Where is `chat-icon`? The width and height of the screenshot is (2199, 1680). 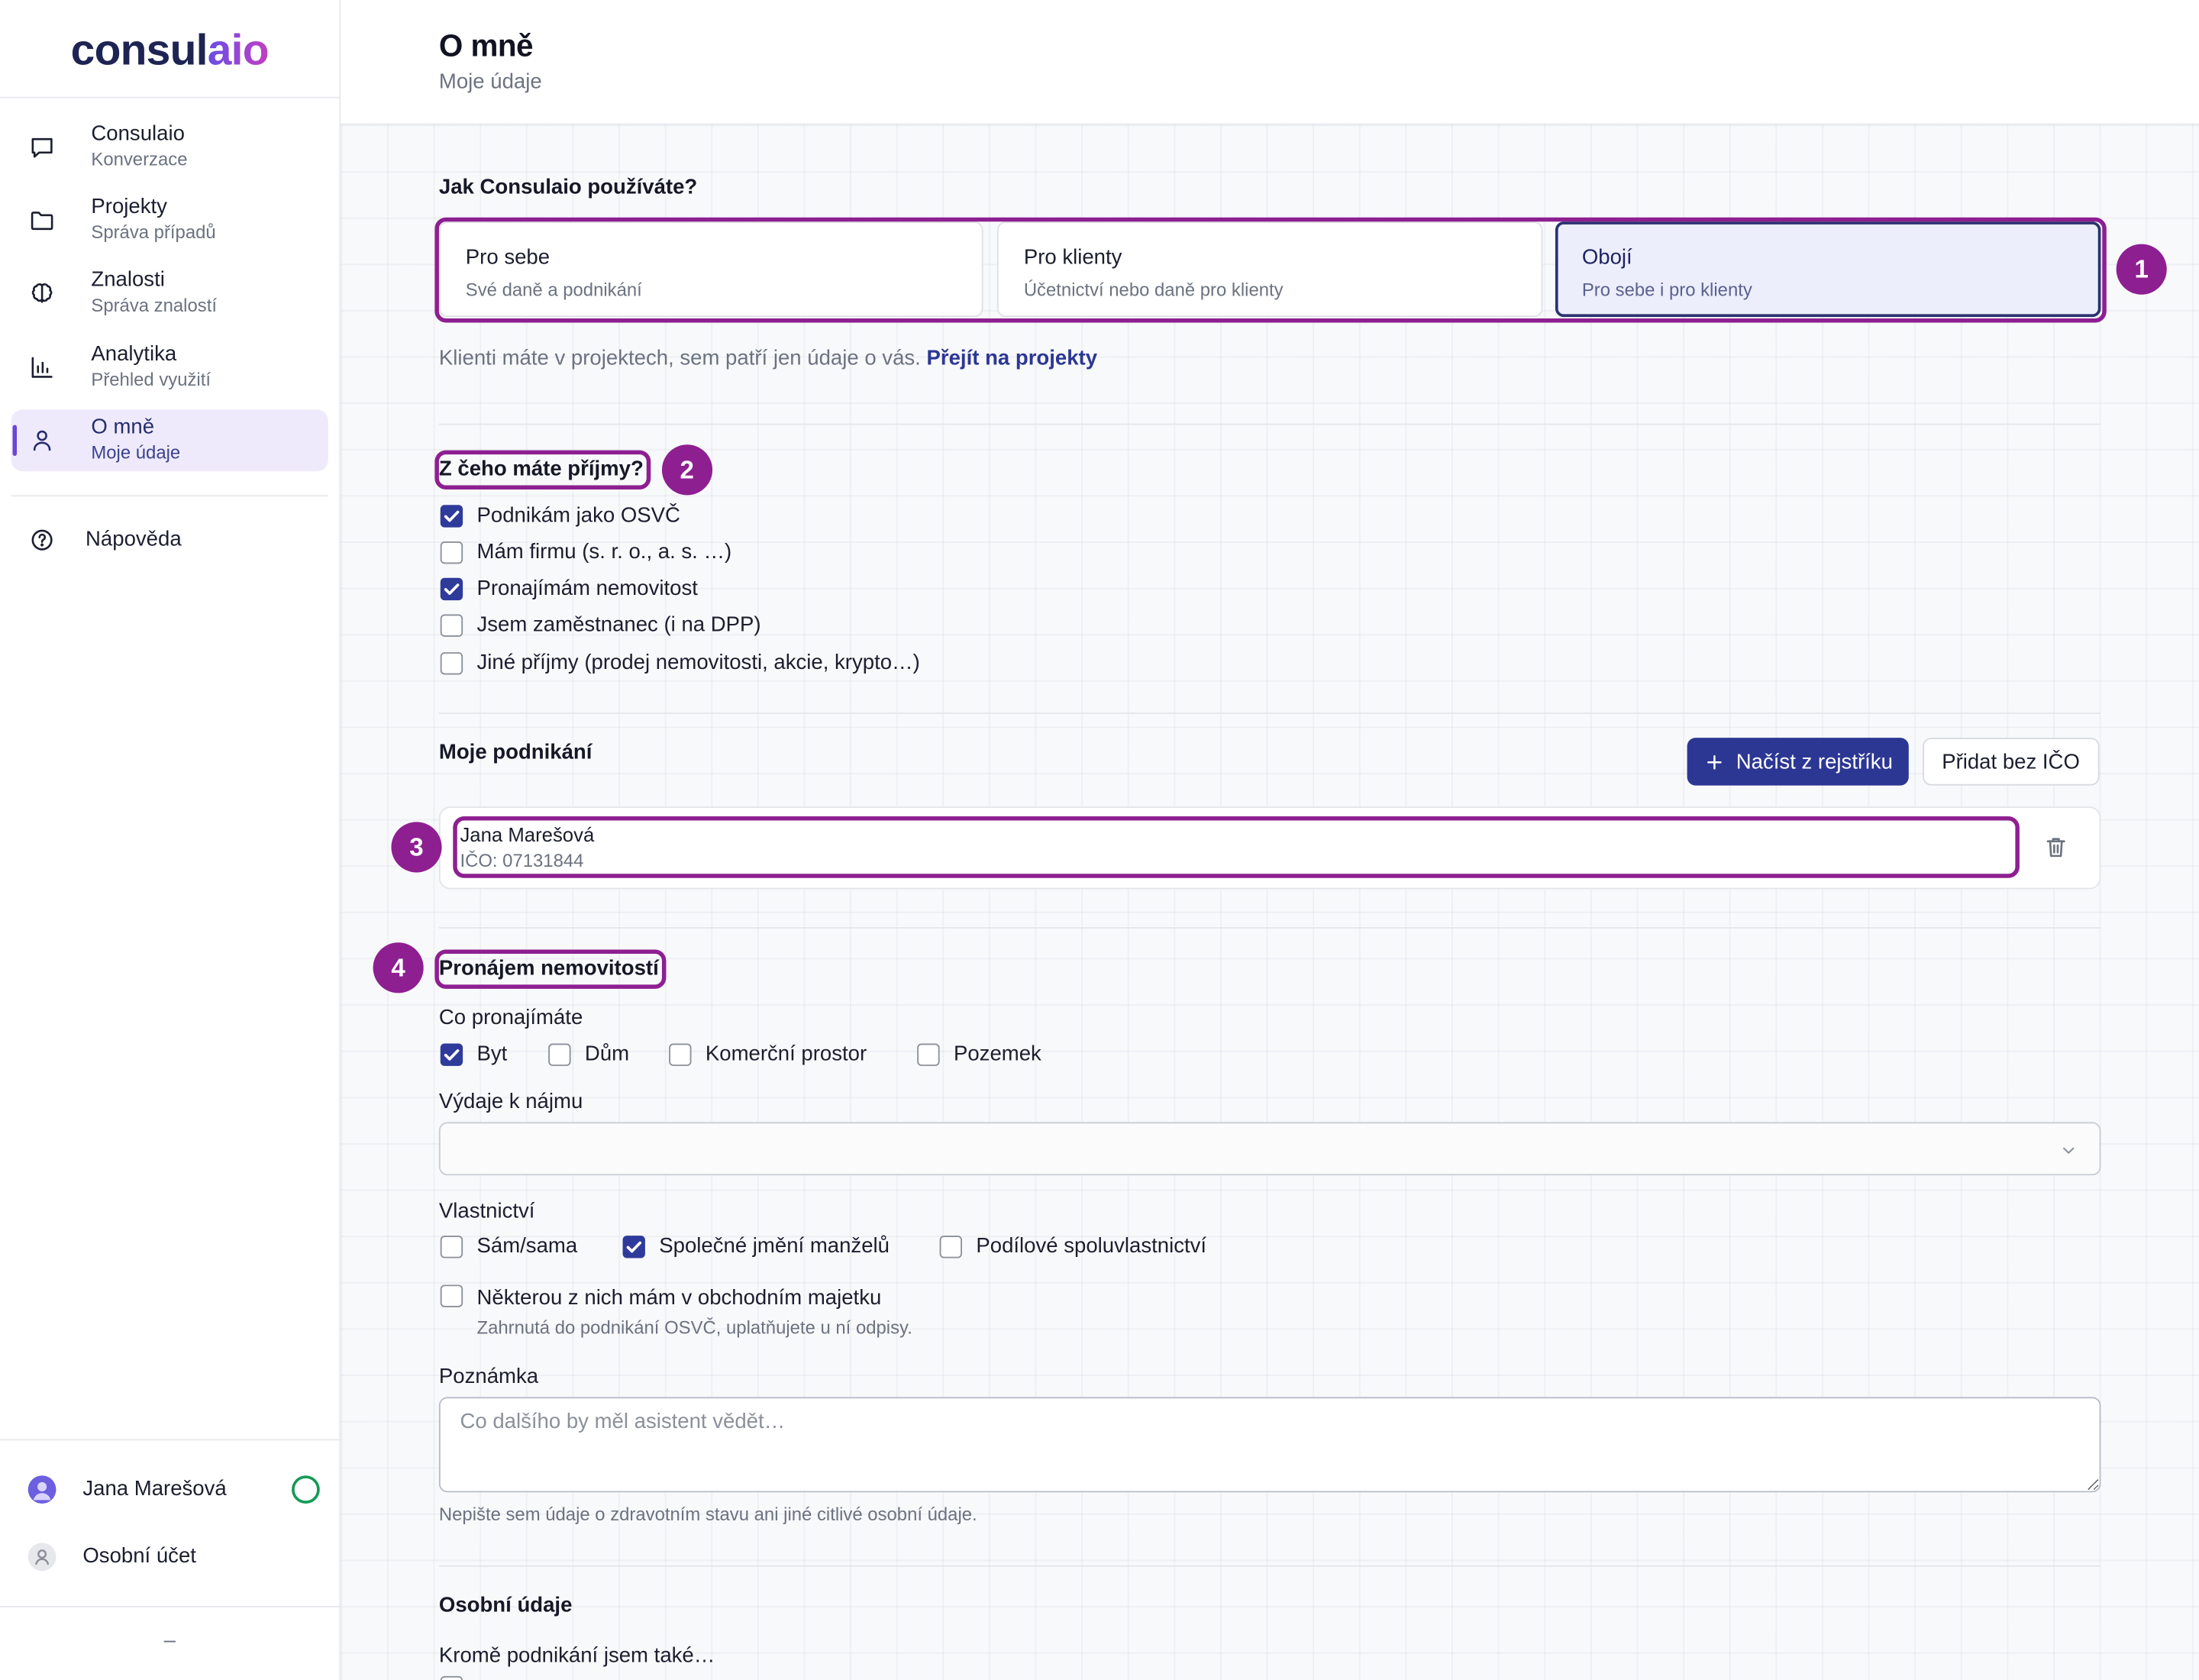 chat-icon is located at coordinates (42, 147).